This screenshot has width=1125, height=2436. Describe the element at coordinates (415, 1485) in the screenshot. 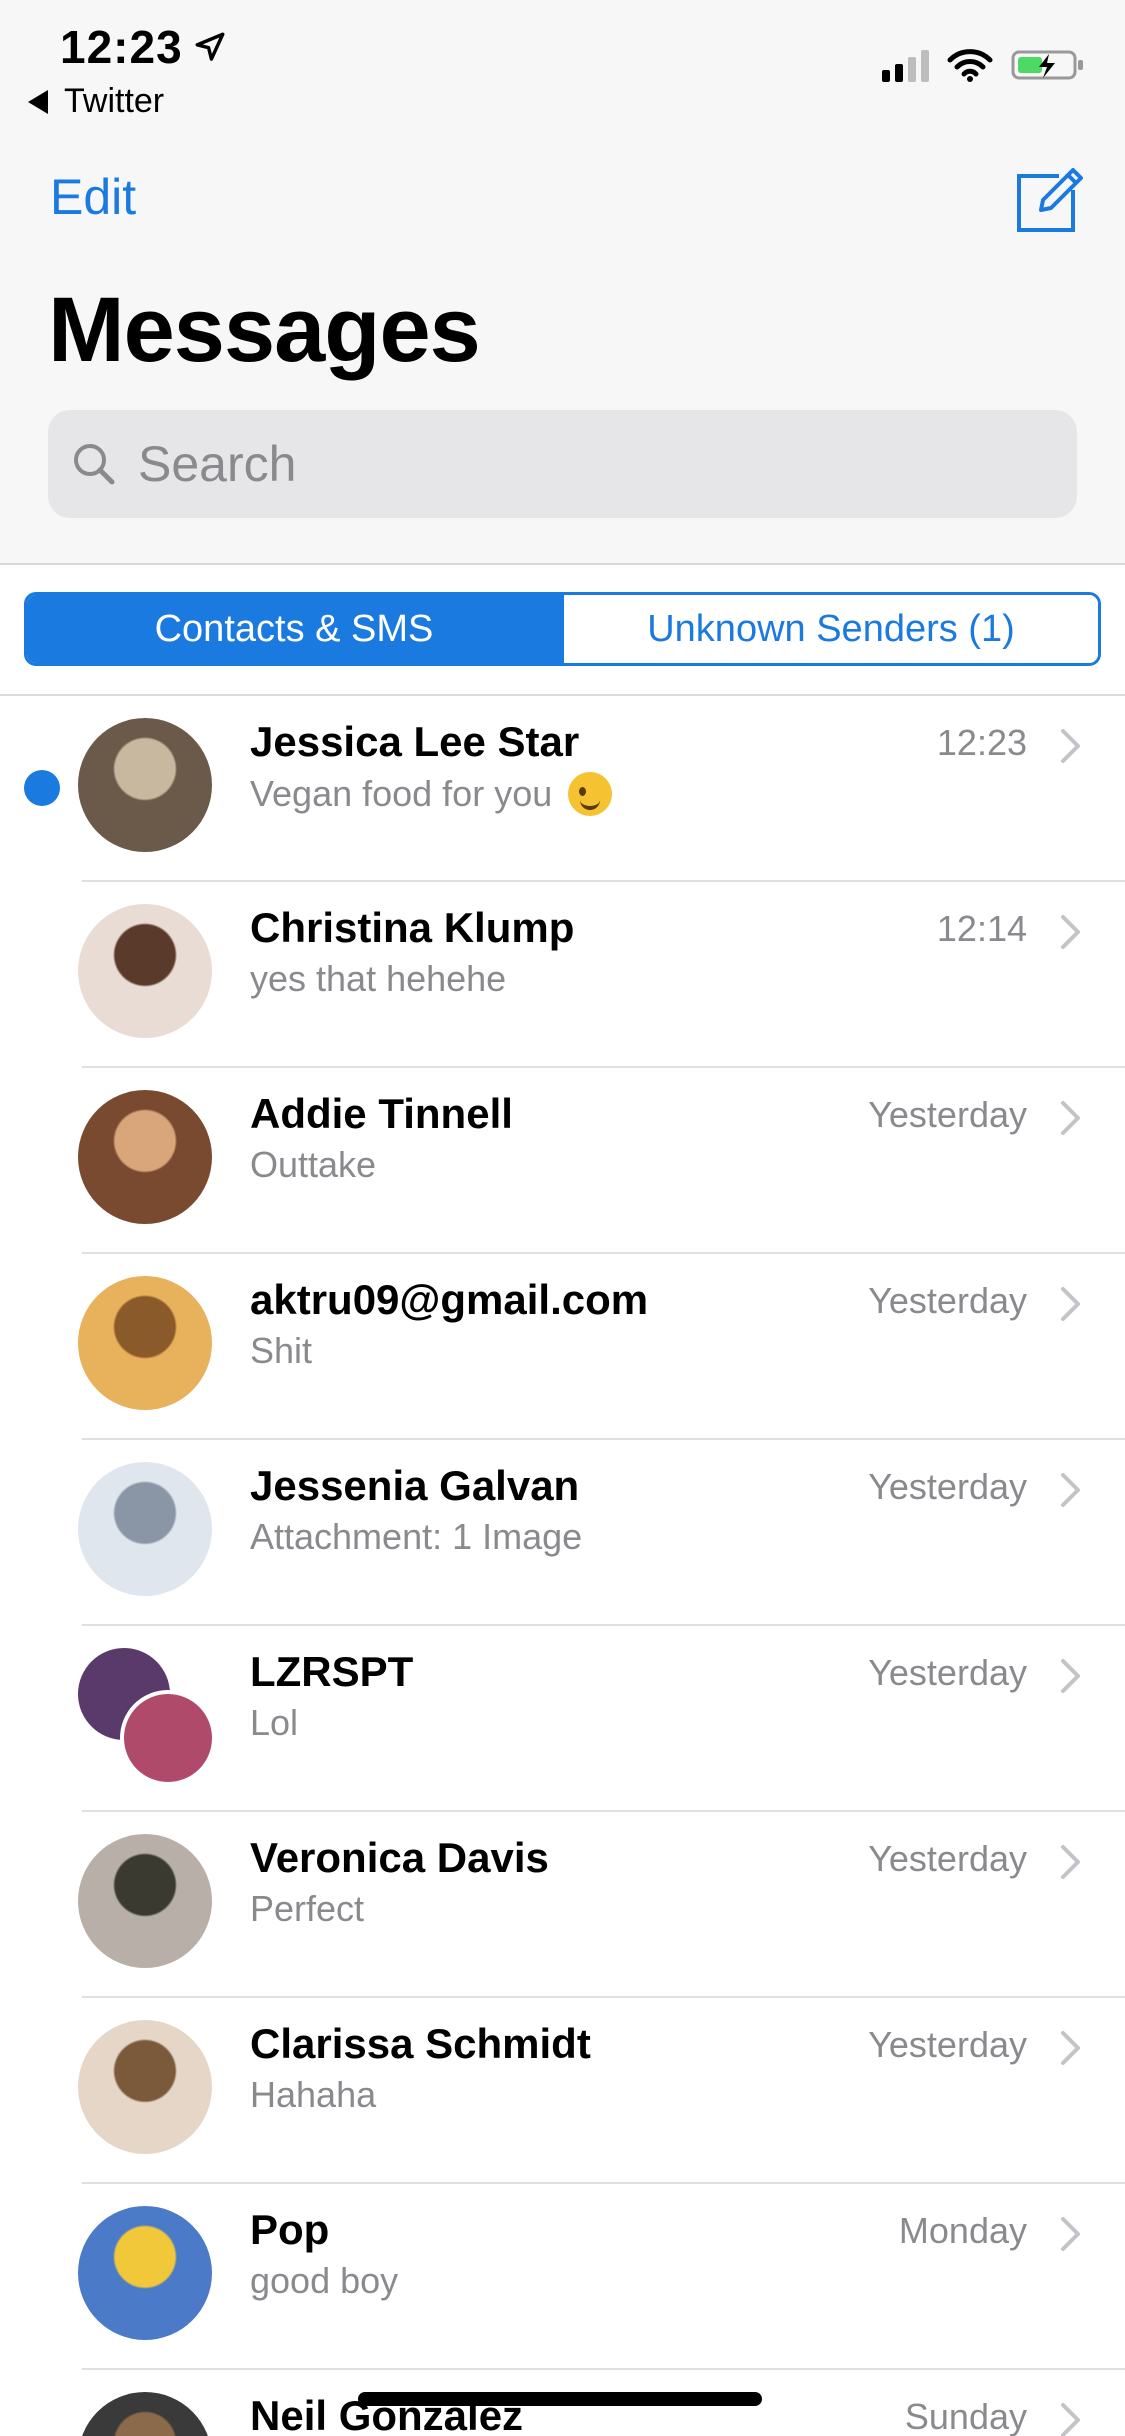

I see `contact-name: Jessenia Galvan` at that location.